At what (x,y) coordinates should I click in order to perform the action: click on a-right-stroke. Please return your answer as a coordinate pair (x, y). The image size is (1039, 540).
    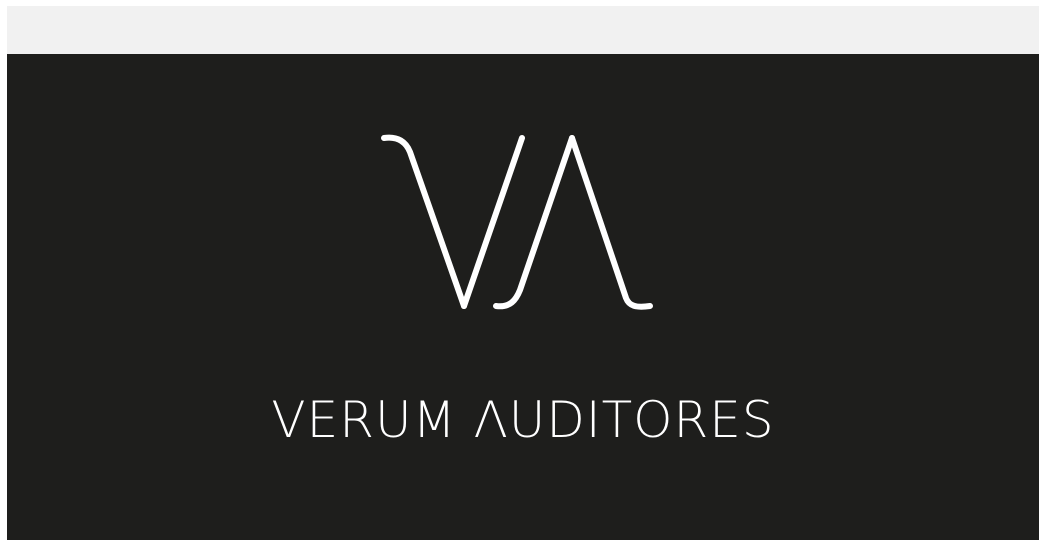
    Looking at the image, I should click on (611, 222).